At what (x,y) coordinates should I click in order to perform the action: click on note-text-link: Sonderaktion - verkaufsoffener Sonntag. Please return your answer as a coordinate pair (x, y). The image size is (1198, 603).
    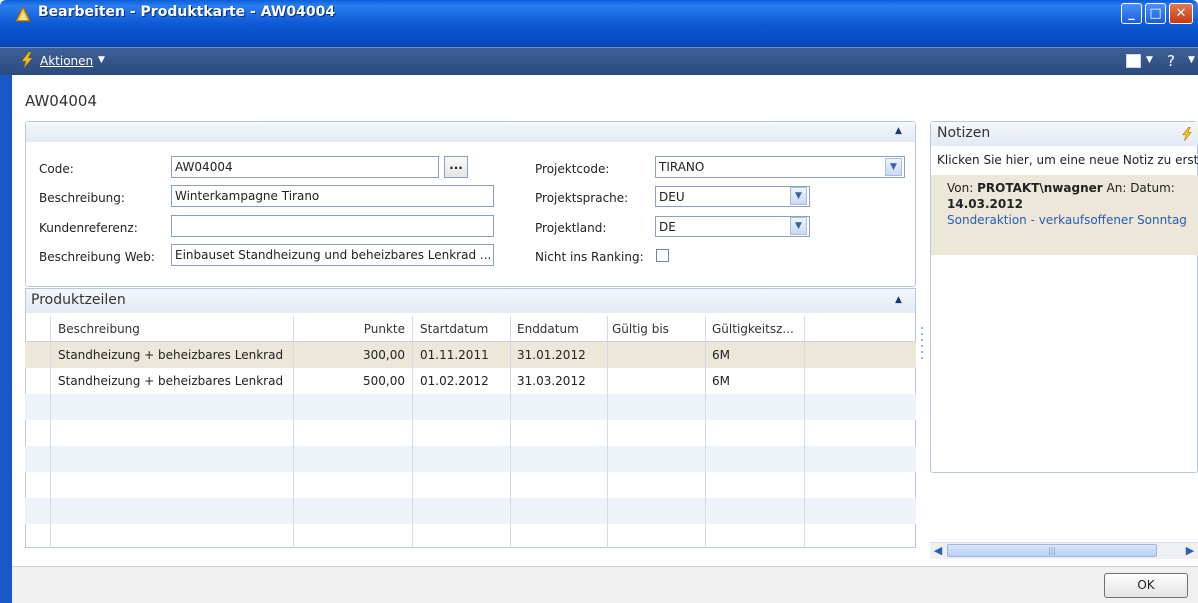
    Looking at the image, I should click on (1067, 220).